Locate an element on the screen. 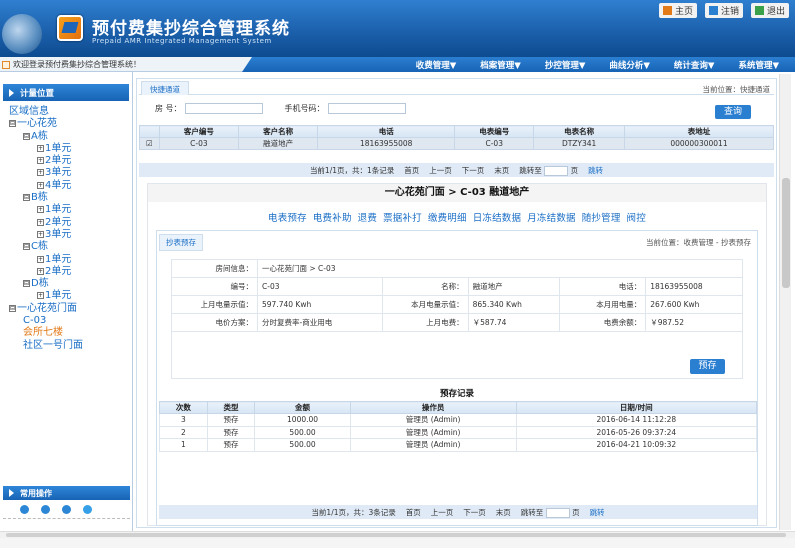  menu-curve: 曲线分析▼ is located at coordinates (629, 64).